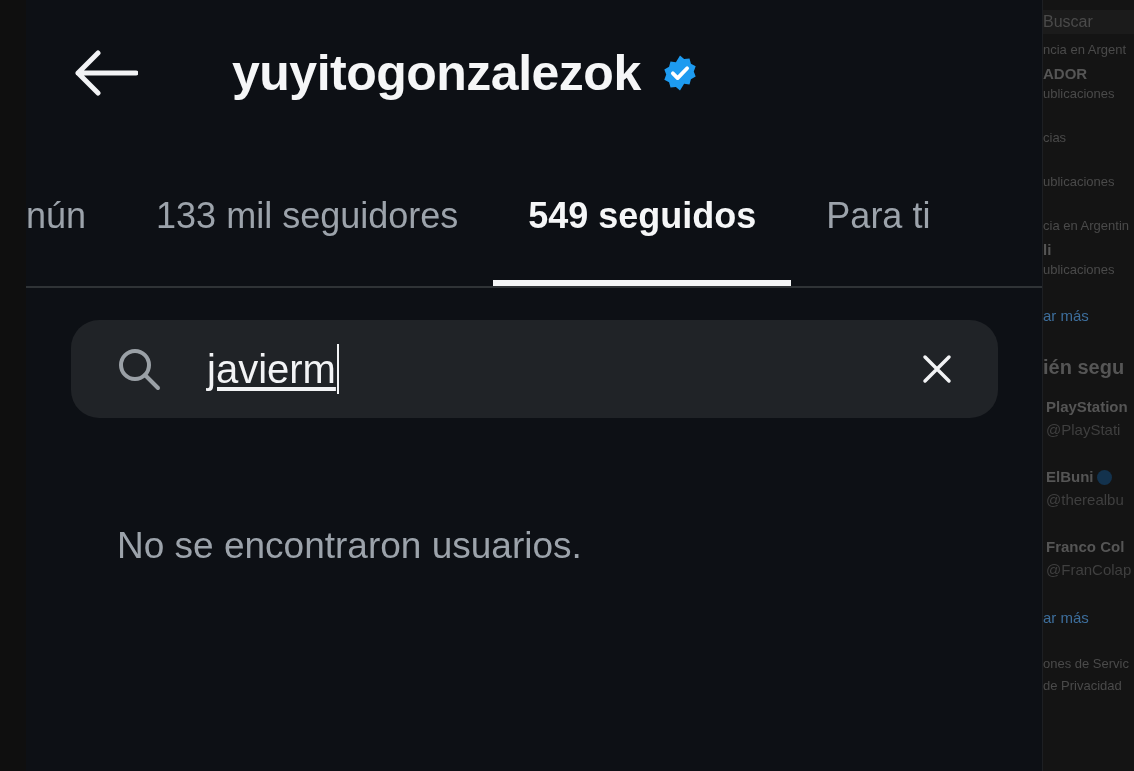 Image resolution: width=1134 pixels, height=771 pixels. Describe the element at coordinates (937, 369) in the screenshot. I see `close-icon` at that location.